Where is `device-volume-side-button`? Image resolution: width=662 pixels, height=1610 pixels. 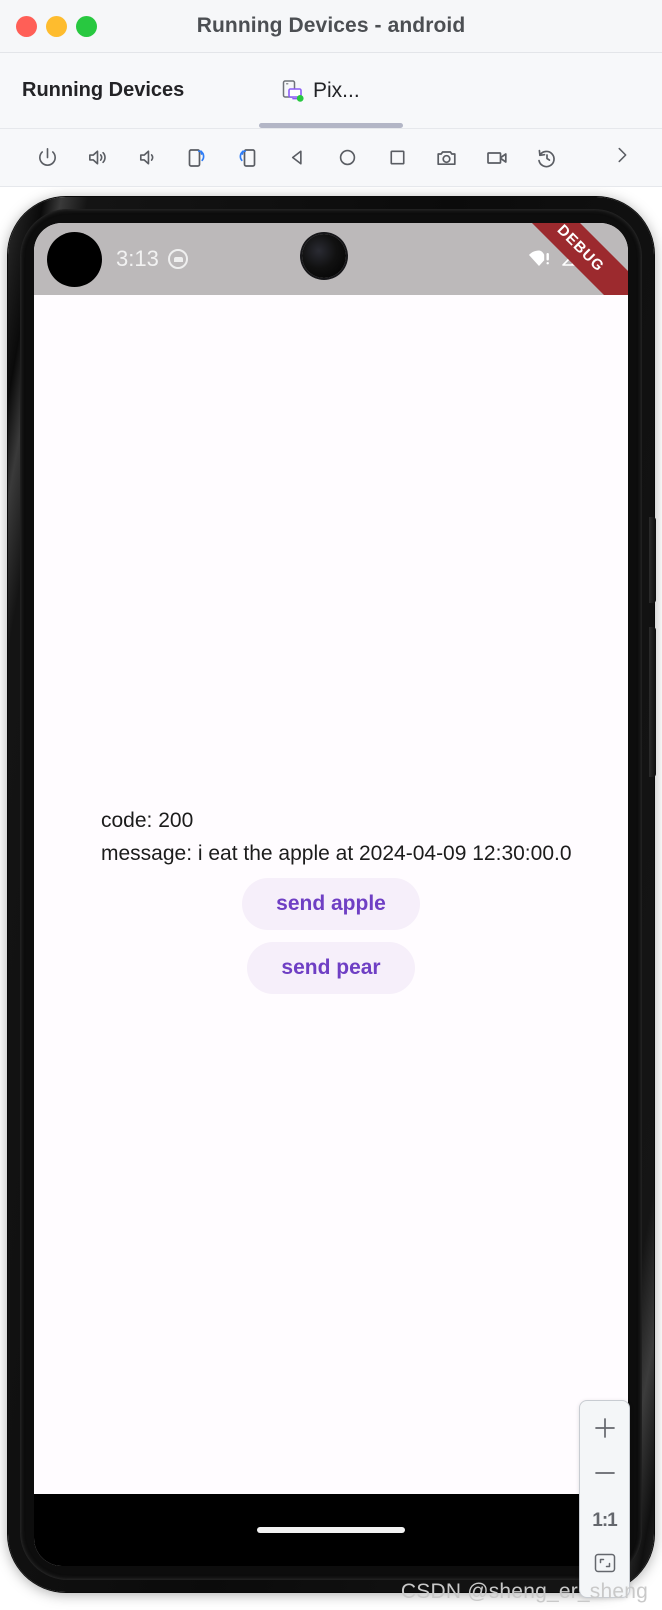 device-volume-side-button is located at coordinates (652, 702).